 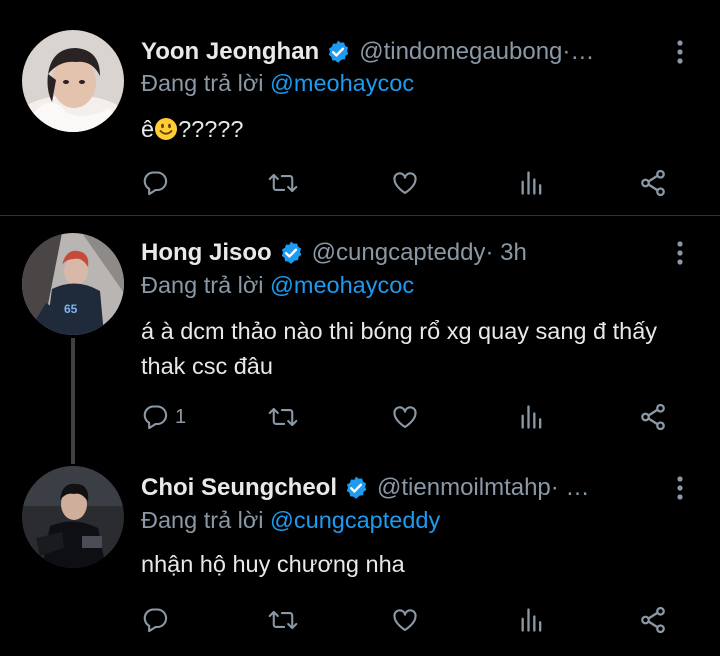 What do you see at coordinates (71, 309) in the screenshot?
I see `svg-text: 65` at bounding box center [71, 309].